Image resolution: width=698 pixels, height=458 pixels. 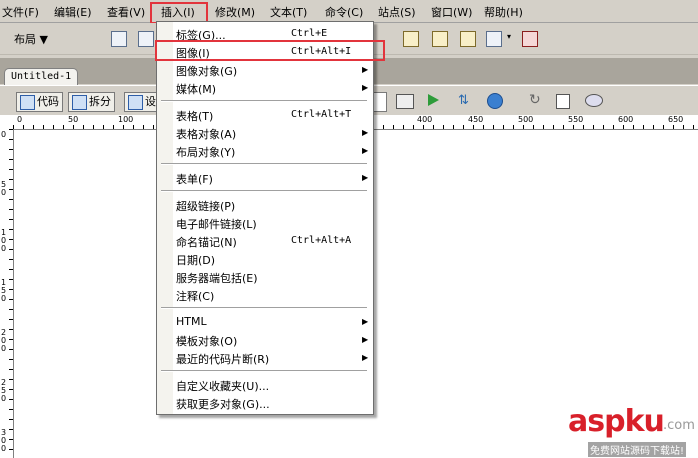 I want to click on menu-commands: 命令(C), so click(x=344, y=12).